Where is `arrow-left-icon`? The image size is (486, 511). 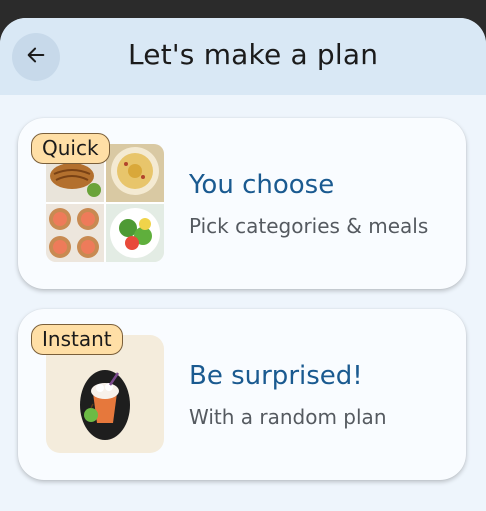
arrow-left-icon is located at coordinates (36, 57).